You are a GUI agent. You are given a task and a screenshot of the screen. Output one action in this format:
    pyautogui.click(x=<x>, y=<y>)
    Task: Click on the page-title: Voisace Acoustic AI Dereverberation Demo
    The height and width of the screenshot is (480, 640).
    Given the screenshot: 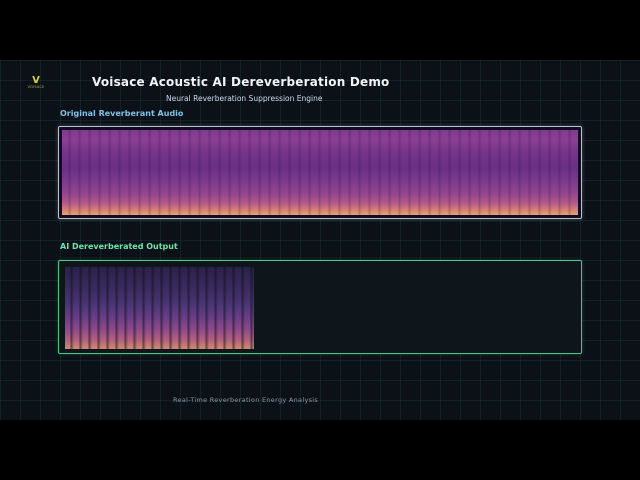 What is the action you would take?
    pyautogui.click(x=241, y=82)
    